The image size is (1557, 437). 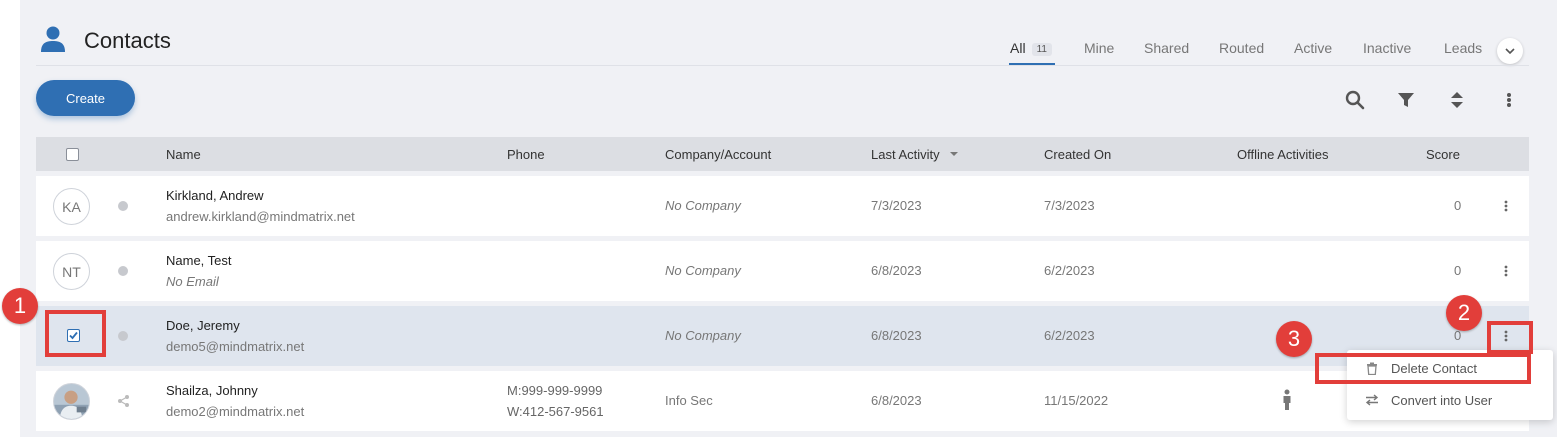 What do you see at coordinates (71, 271) in the screenshot?
I see `avatar: NT` at bounding box center [71, 271].